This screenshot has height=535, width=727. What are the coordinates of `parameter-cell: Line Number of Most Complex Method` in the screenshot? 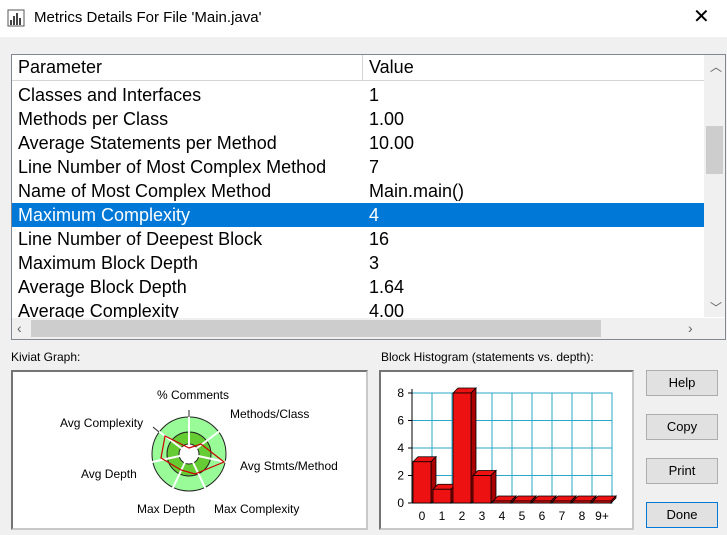 It's located at (172, 167).